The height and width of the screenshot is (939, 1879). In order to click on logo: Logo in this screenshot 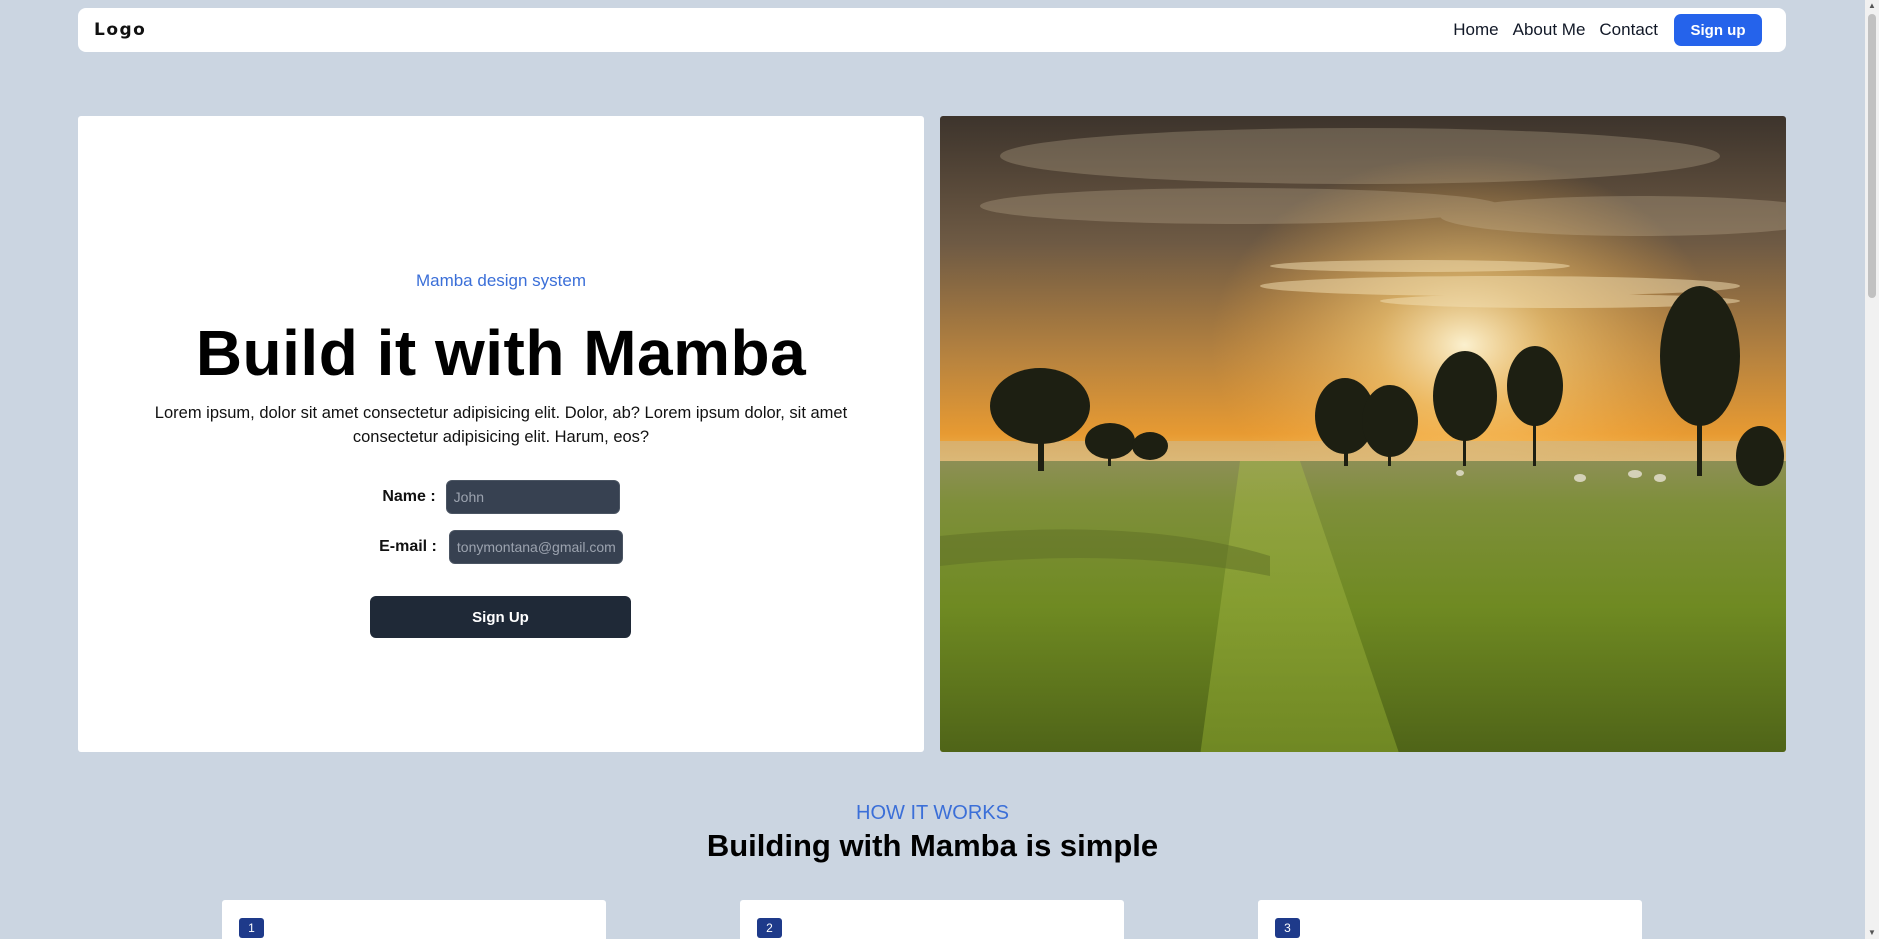, I will do `click(120, 30)`.